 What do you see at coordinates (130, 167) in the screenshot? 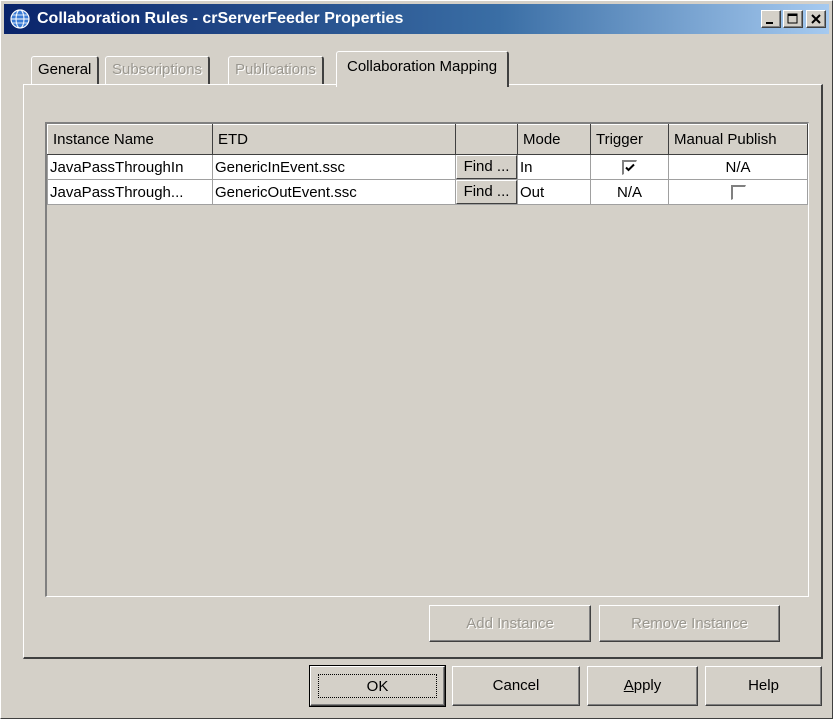
I see `instance-name-cell: JavaPassThroughIn` at bounding box center [130, 167].